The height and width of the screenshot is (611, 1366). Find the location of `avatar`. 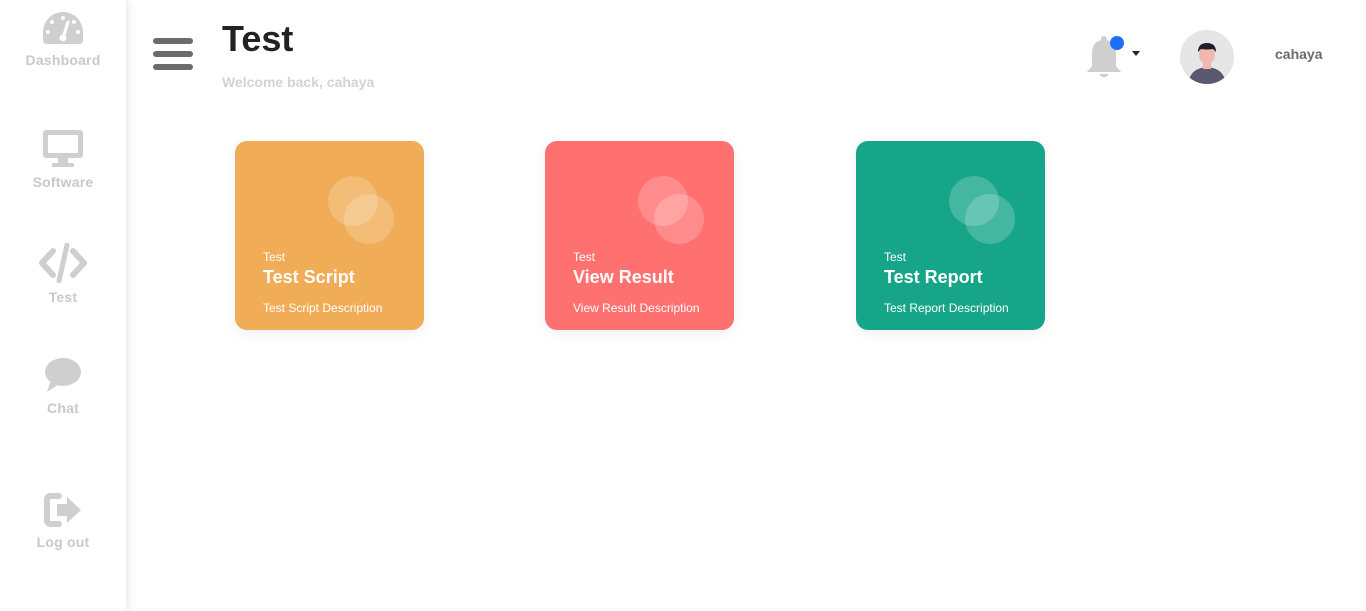

avatar is located at coordinates (1207, 57).